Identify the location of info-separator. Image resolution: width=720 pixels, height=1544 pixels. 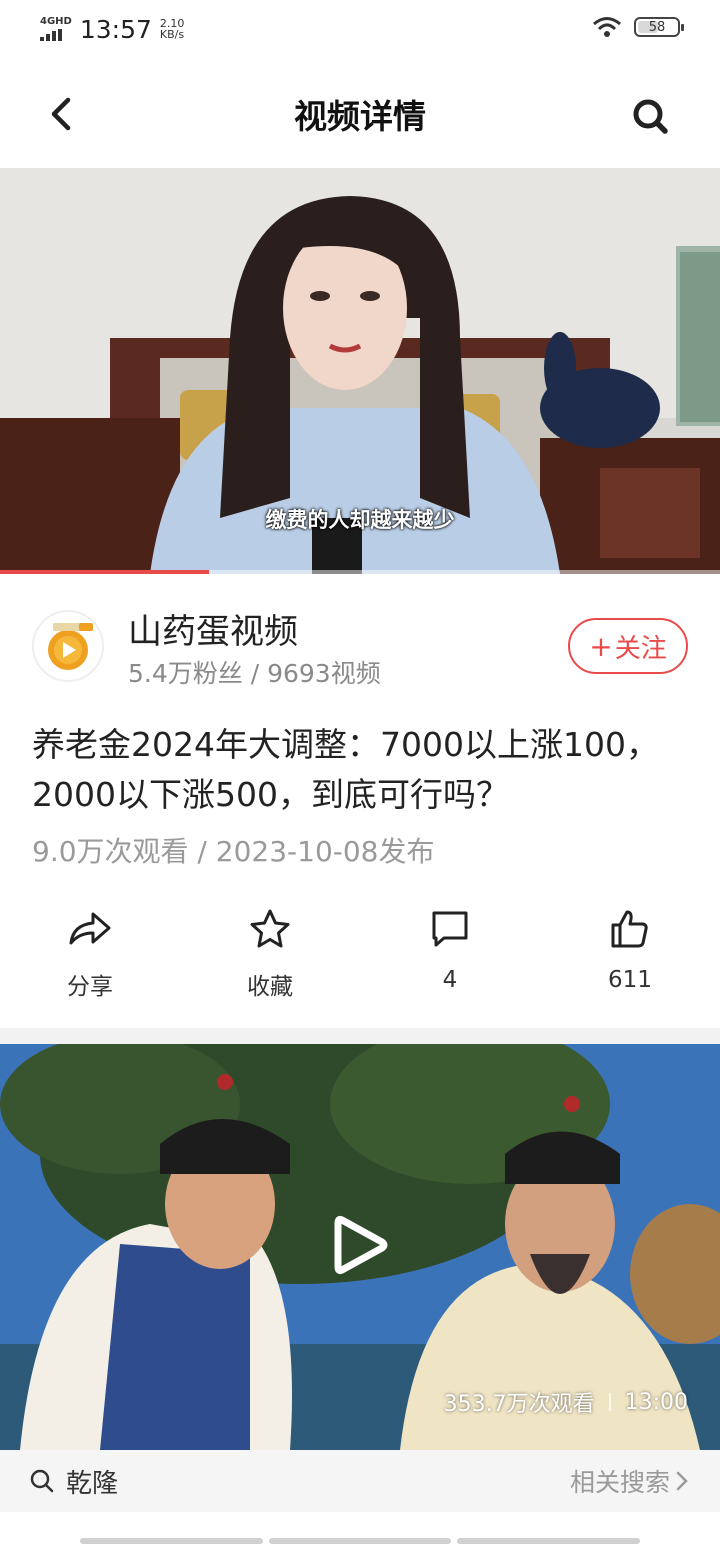
(609, 1402).